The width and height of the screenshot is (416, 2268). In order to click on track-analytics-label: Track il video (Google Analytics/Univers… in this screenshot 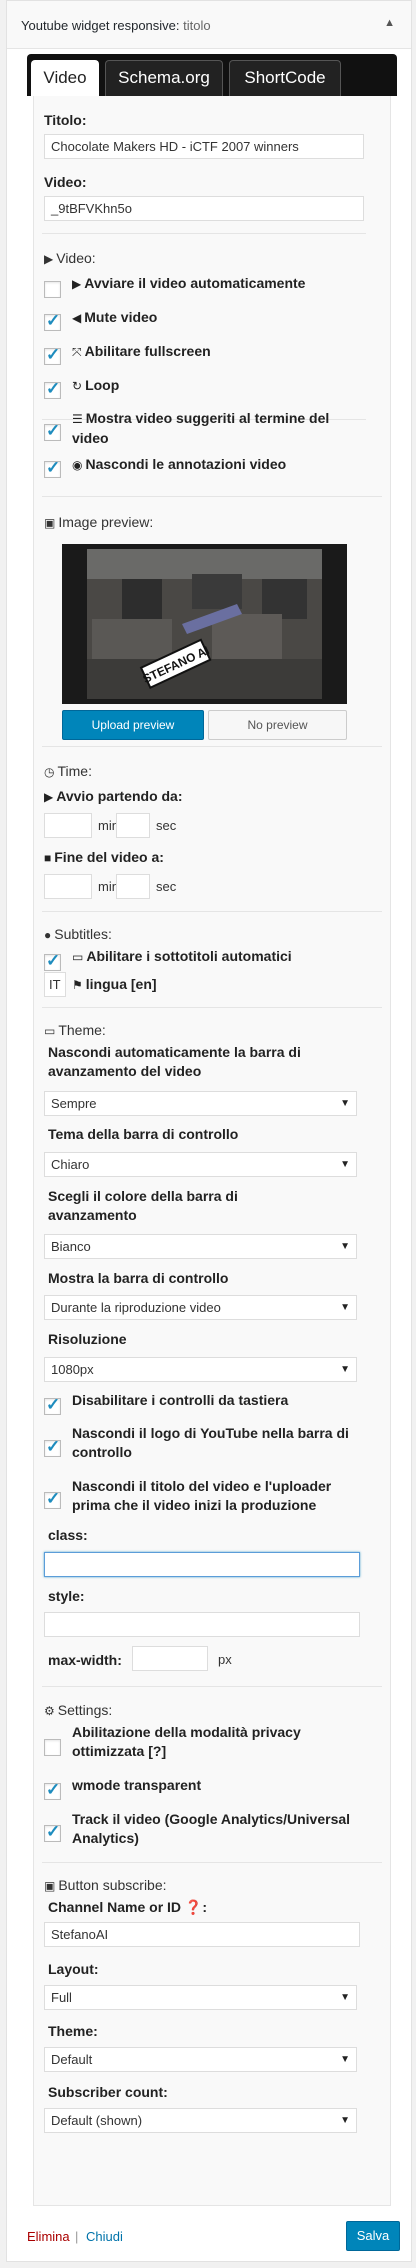, I will do `click(211, 1828)`.